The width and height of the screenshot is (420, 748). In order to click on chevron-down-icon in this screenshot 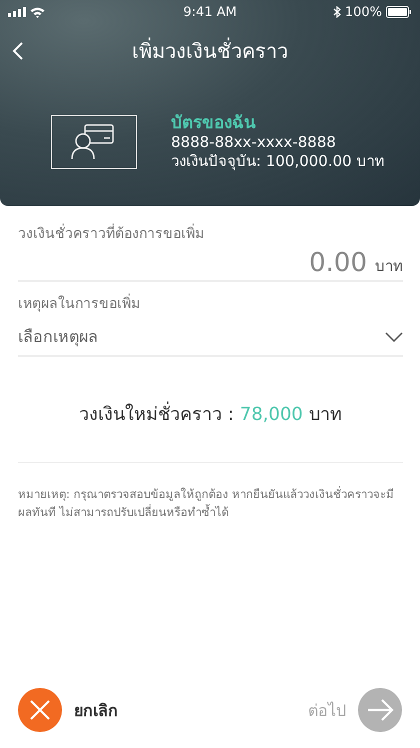, I will do `click(394, 337)`.